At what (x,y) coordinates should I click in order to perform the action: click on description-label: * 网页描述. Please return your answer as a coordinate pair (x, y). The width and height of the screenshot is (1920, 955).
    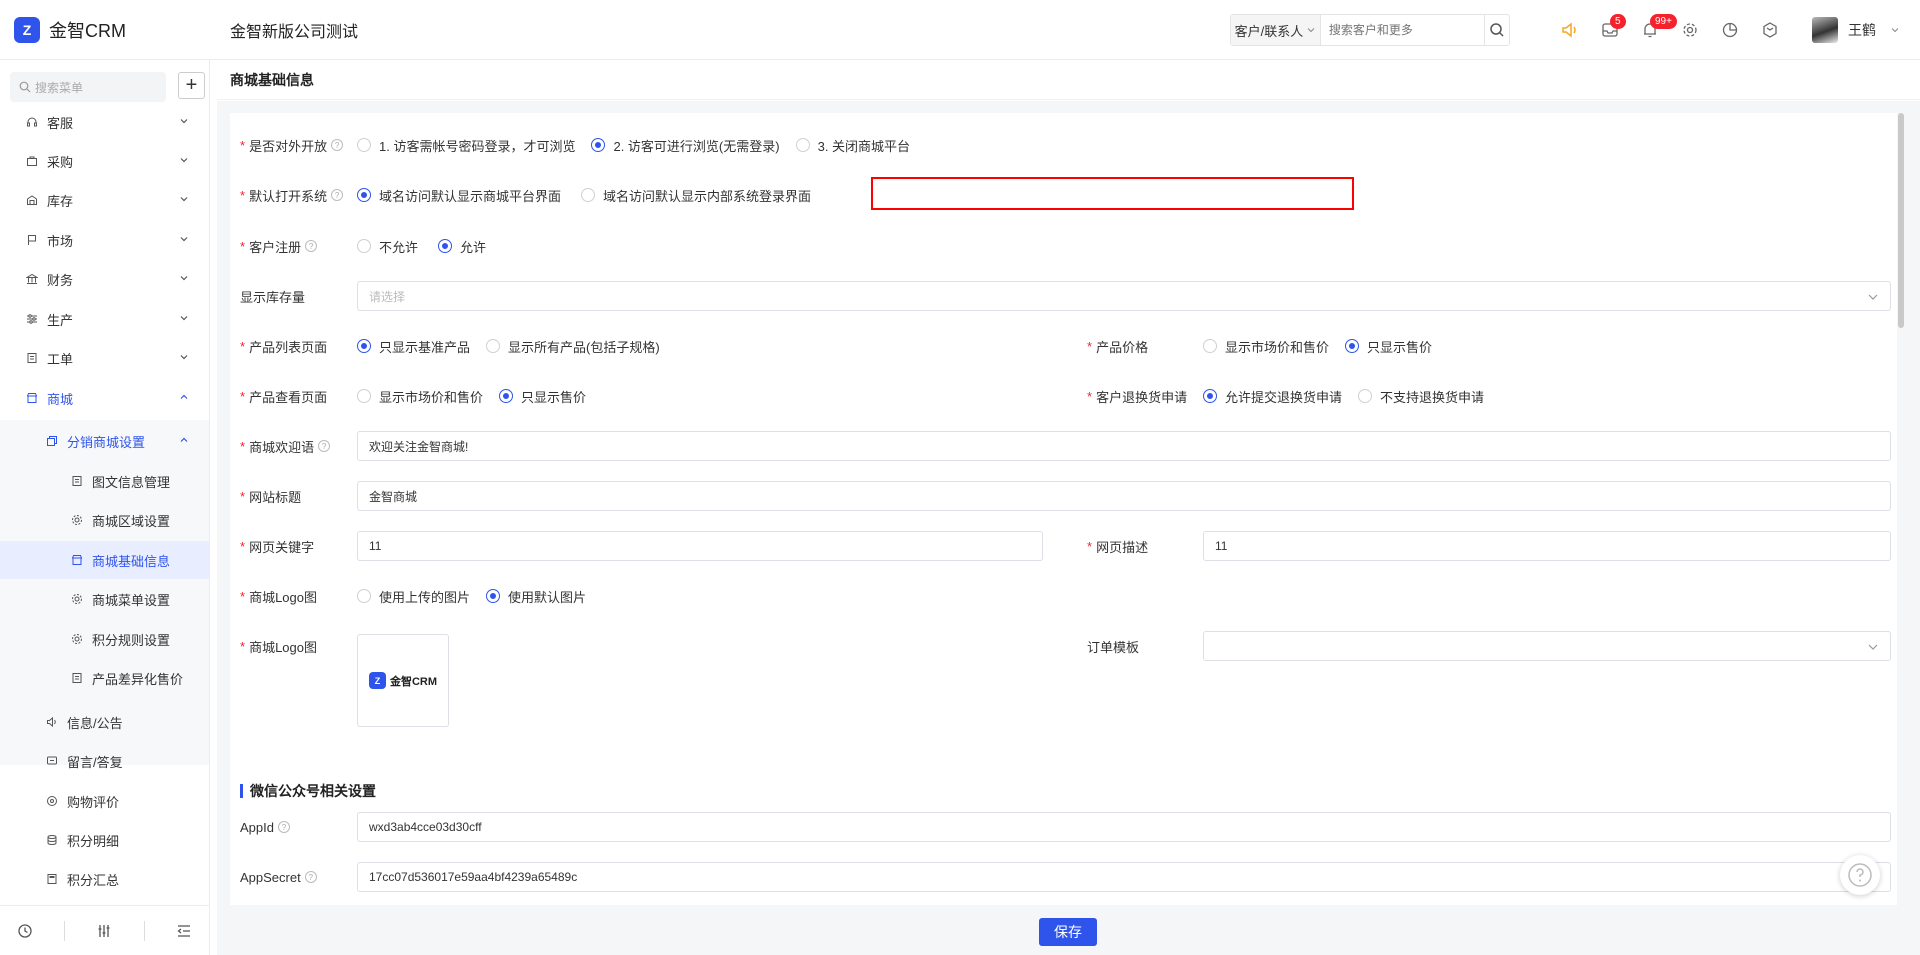
    Looking at the image, I should click on (1117, 546).